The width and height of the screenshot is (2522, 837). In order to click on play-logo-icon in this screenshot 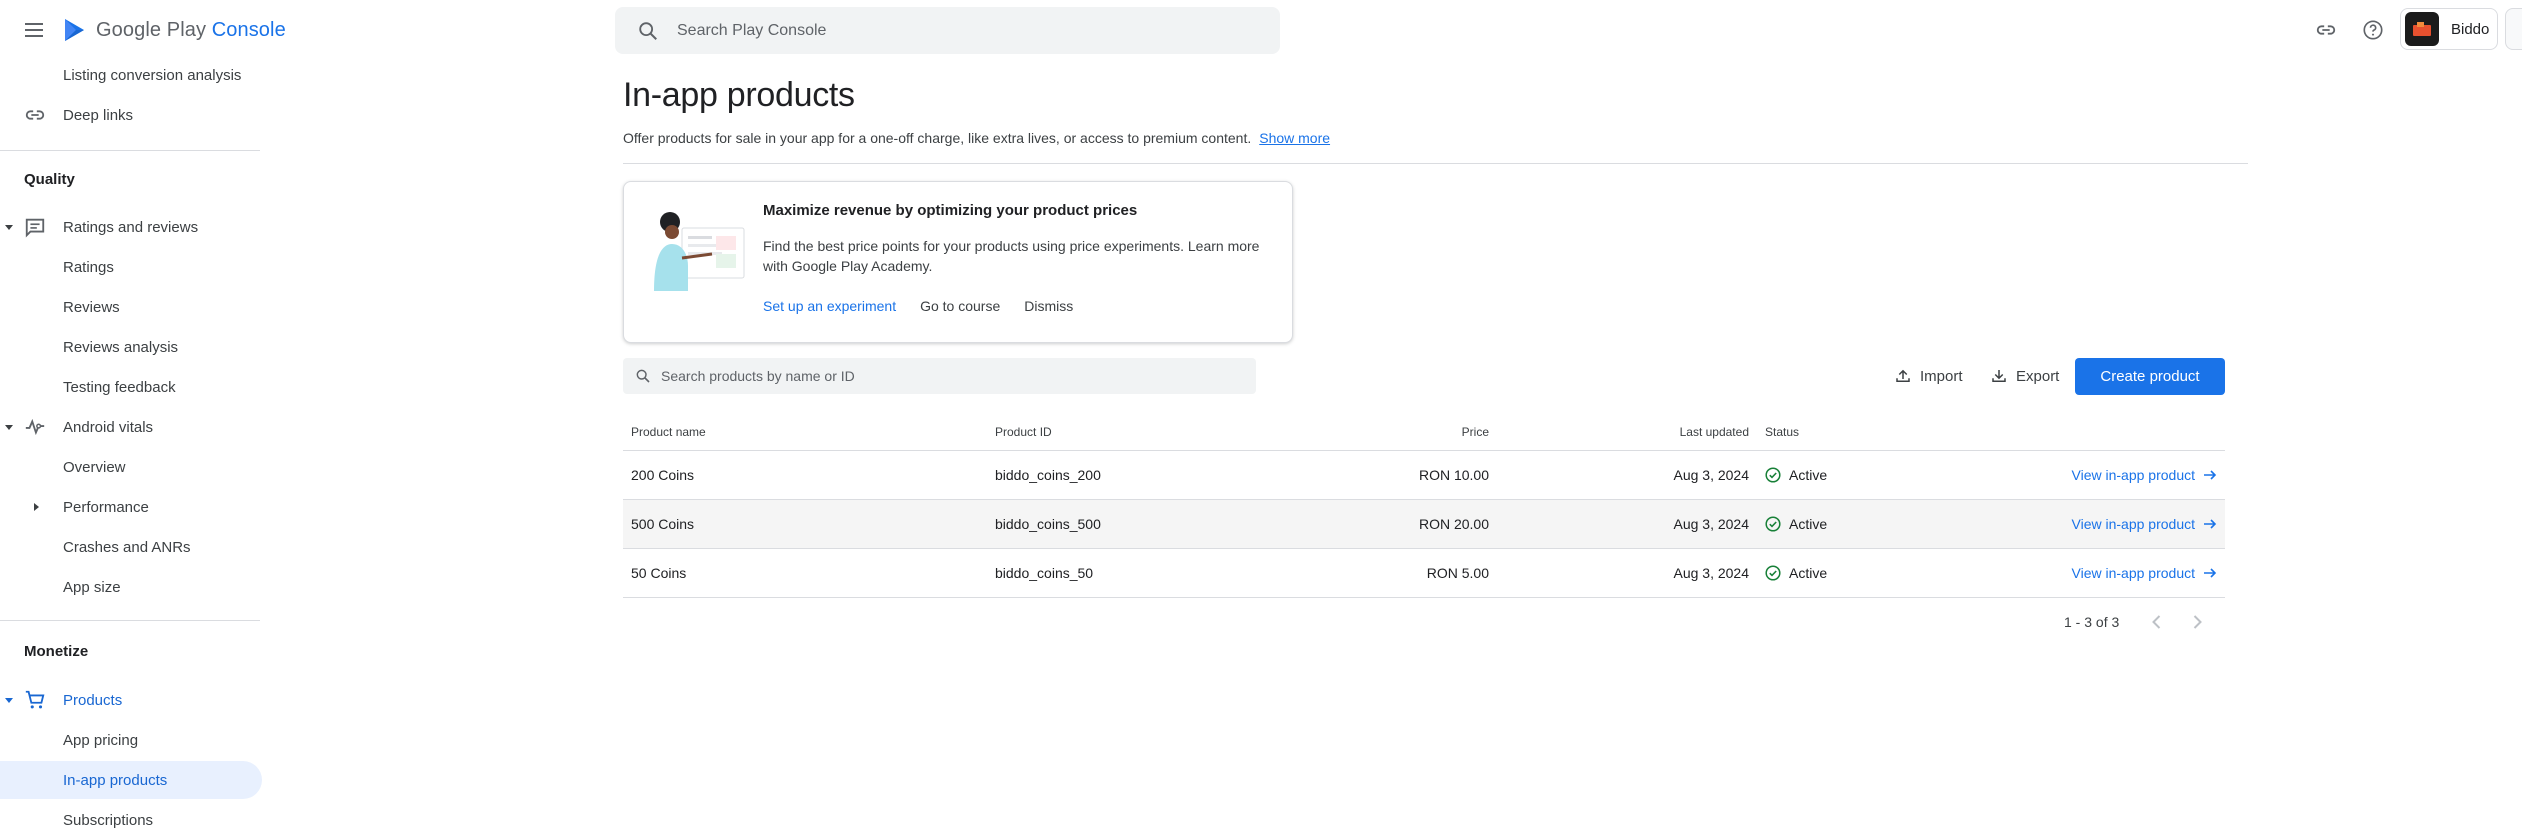, I will do `click(74, 30)`.